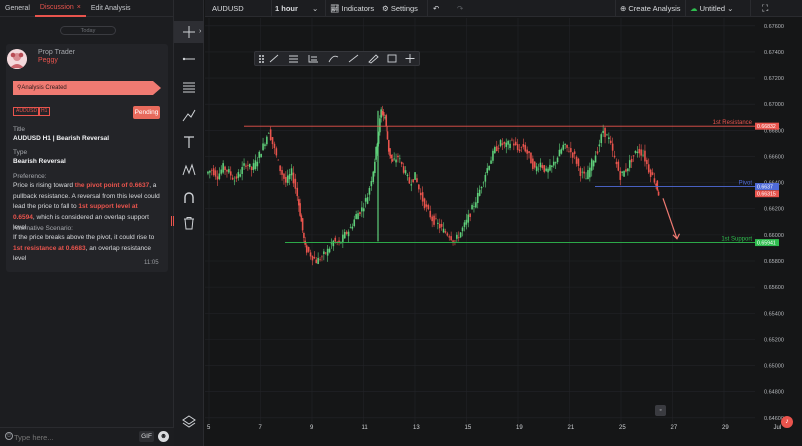 The width and height of the screenshot is (802, 446). I want to click on pattern-icon, so click(189, 169).